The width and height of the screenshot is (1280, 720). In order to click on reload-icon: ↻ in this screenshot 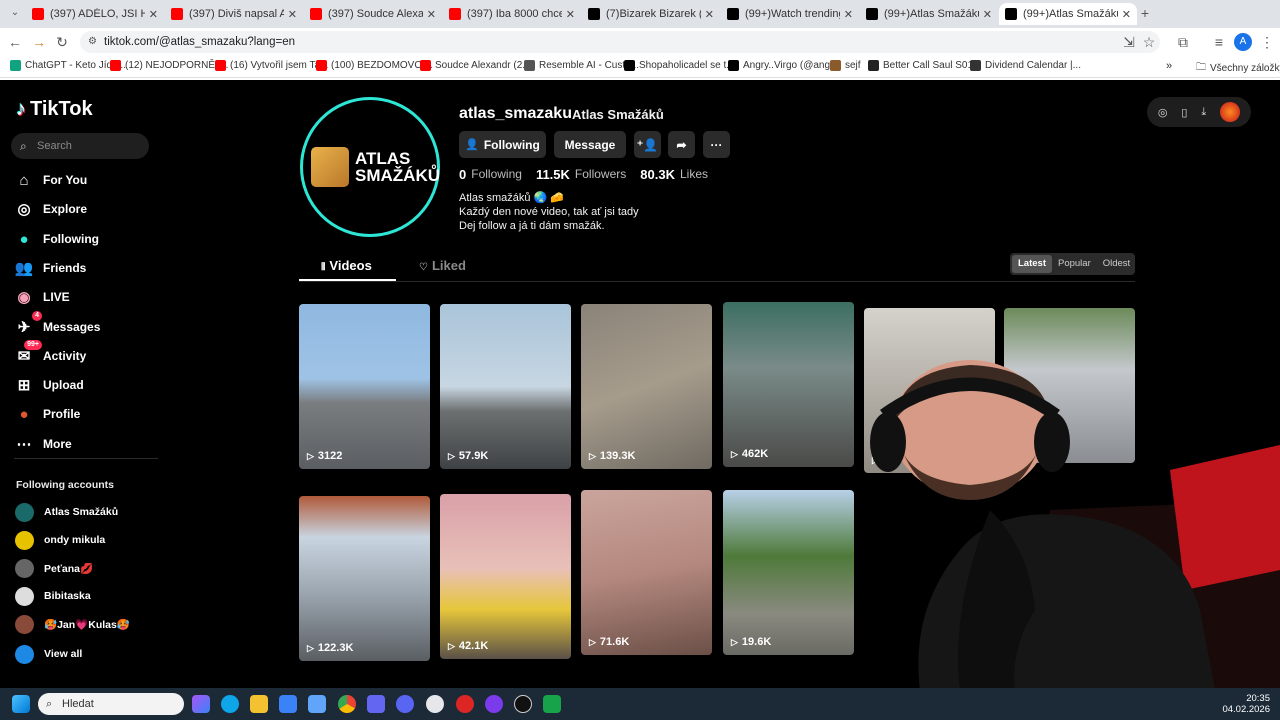, I will do `click(62, 42)`.